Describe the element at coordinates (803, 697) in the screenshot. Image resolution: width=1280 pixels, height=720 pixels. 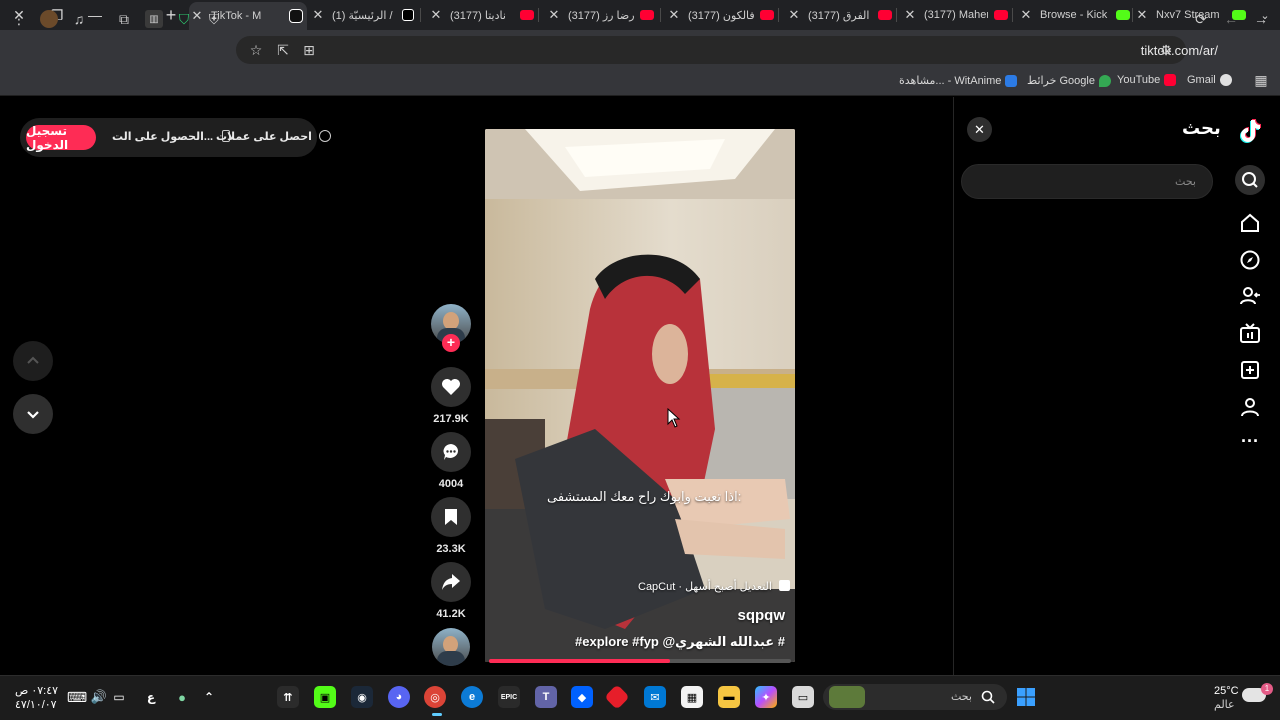
I see `taskbar-task-view-icon: ▭` at that location.